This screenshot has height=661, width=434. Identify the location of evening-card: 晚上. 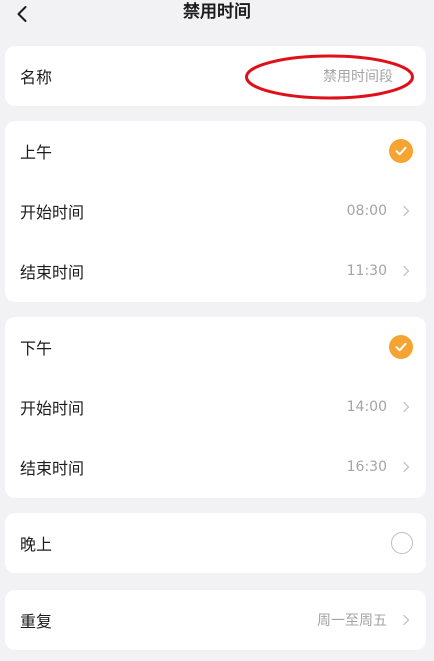
(215, 543).